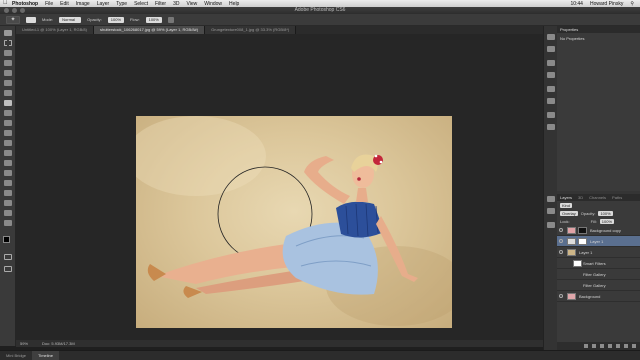 Image resolution: width=640 pixels, height=360 pixels. Describe the element at coordinates (551, 225) in the screenshot. I see `clone-source-panel-icon` at that location.